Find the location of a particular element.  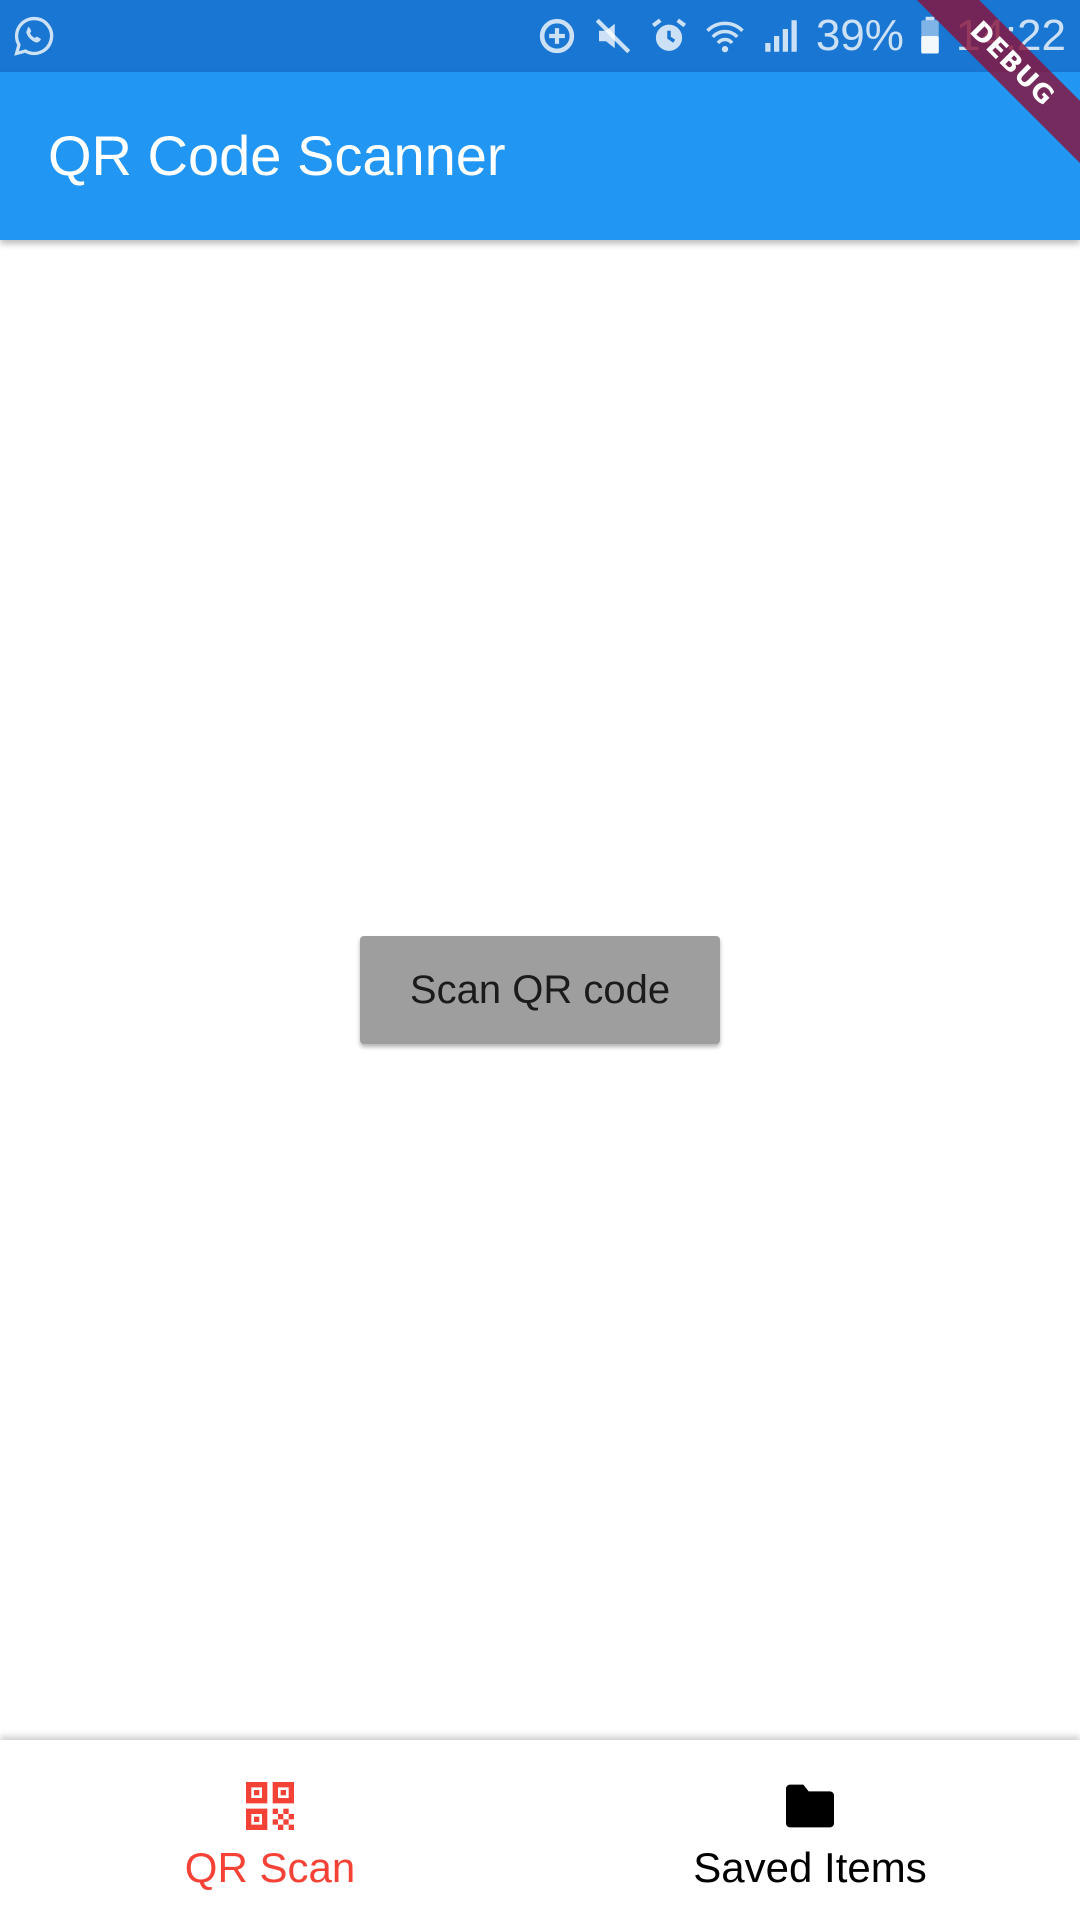

wifi-icon is located at coordinates (725, 36).